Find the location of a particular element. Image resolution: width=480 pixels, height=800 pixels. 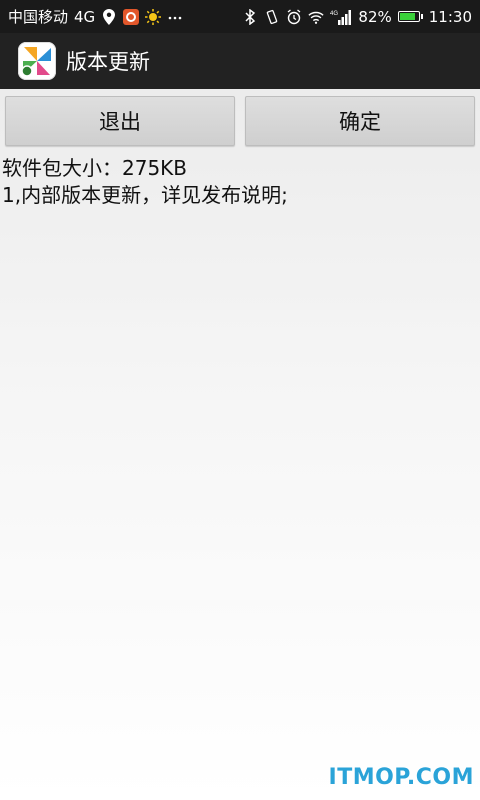

bluetooth-icon is located at coordinates (250, 16).